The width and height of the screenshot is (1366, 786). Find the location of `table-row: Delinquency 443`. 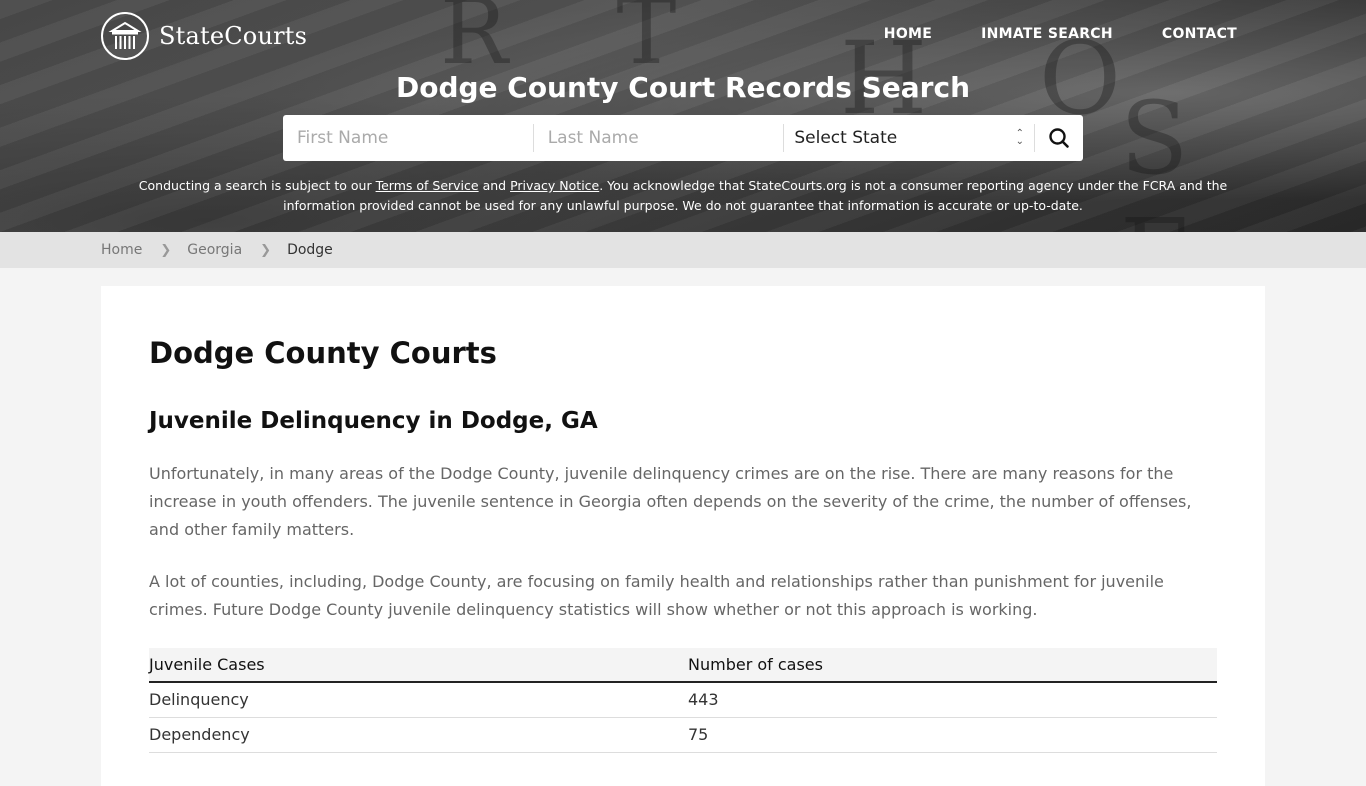

table-row: Delinquency 443 is located at coordinates (683, 700).